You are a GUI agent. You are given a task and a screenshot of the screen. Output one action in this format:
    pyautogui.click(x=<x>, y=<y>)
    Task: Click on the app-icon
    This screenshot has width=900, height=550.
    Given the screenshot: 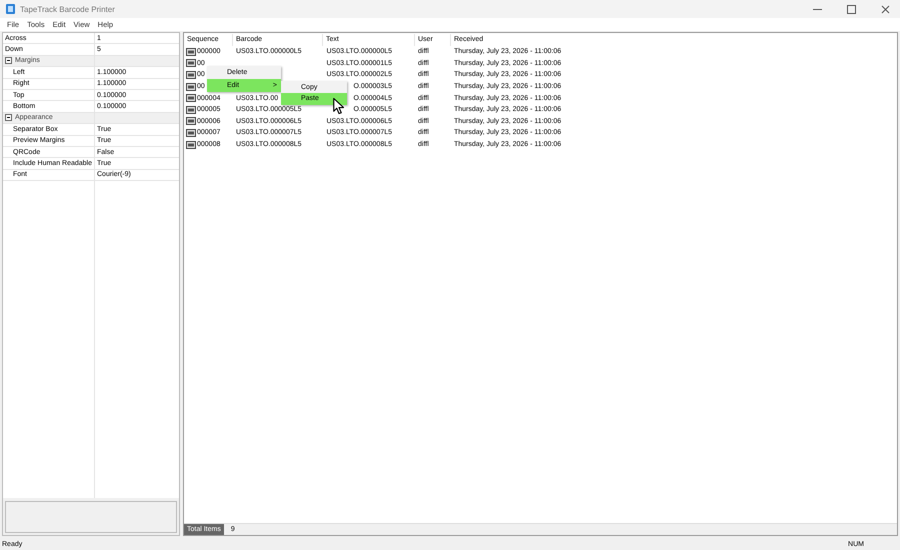 What is the action you would take?
    pyautogui.click(x=10, y=9)
    